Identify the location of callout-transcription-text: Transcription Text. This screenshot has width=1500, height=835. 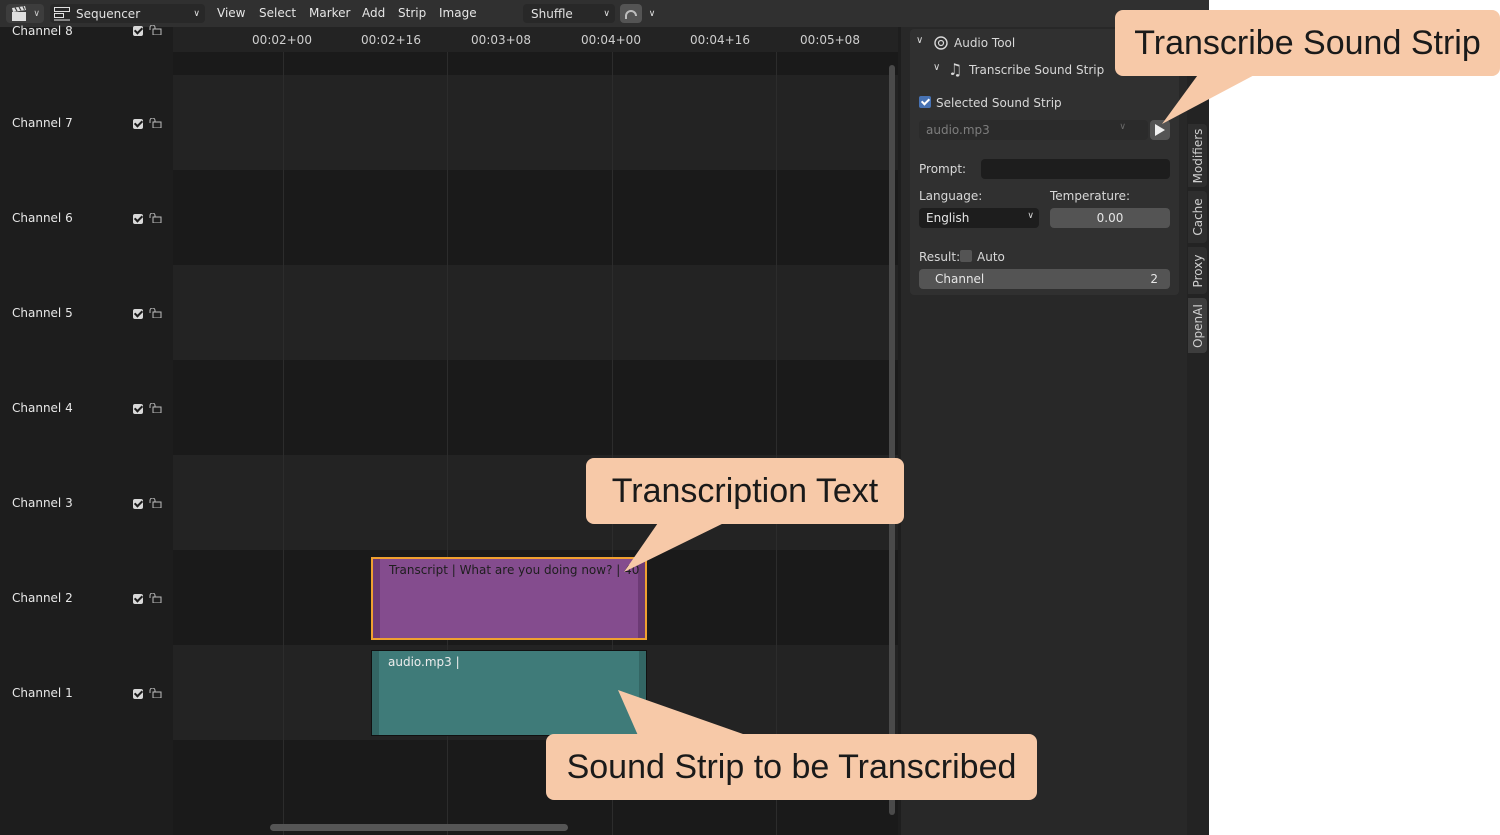
(745, 491).